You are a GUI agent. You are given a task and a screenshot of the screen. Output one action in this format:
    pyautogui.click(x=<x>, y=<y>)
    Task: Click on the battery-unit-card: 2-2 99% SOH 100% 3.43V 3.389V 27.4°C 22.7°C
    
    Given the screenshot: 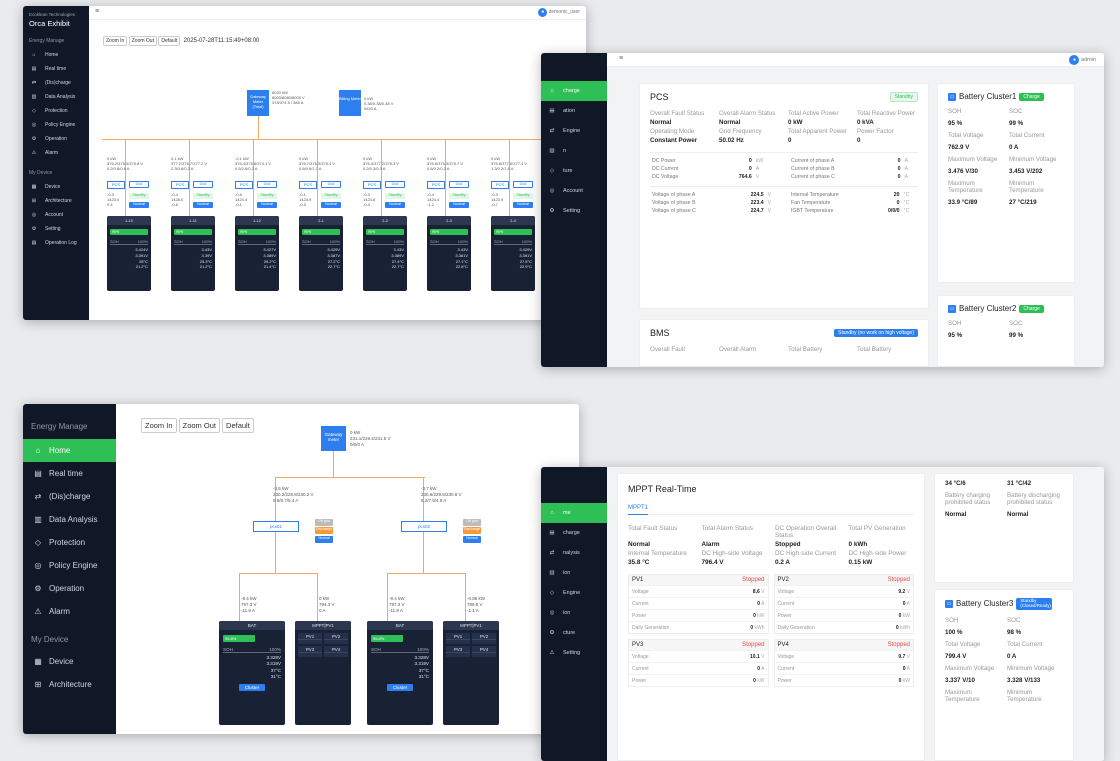 What is the action you would take?
    pyautogui.click(x=385, y=253)
    